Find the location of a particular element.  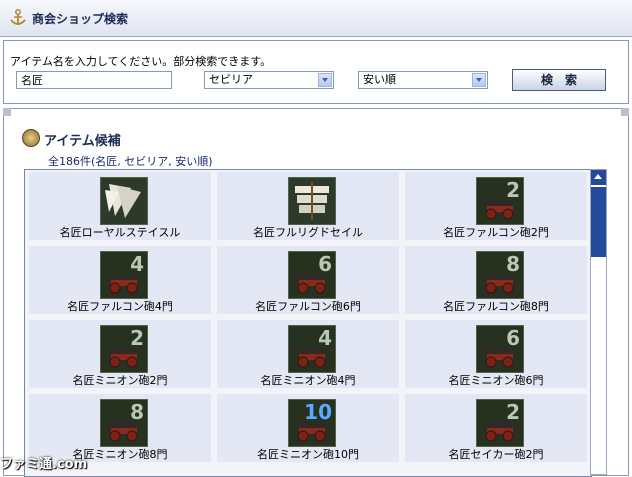

sort-select: 安い順 is located at coordinates (423, 80).